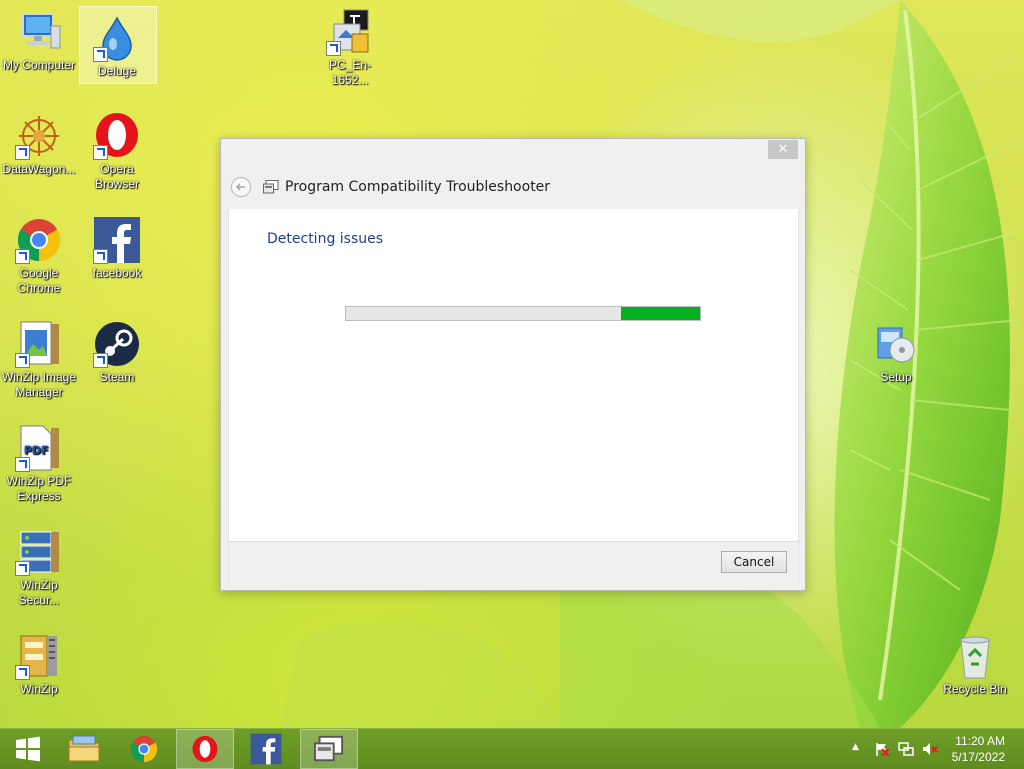 This screenshot has width=1024, height=769. I want to click on steam-icon, so click(117, 344).